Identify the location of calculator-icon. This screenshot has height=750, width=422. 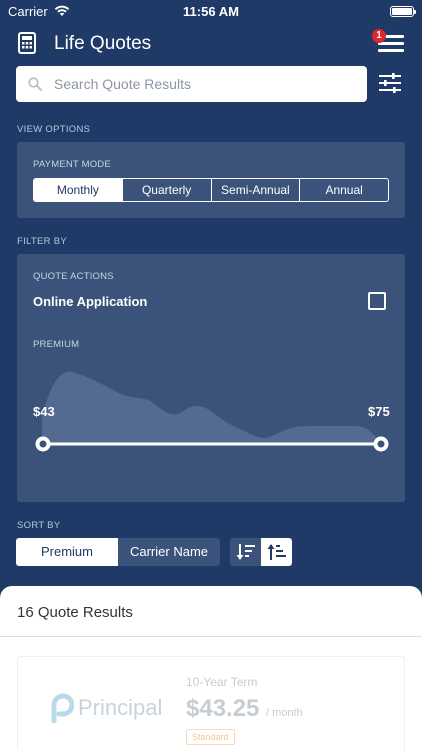
(27, 43).